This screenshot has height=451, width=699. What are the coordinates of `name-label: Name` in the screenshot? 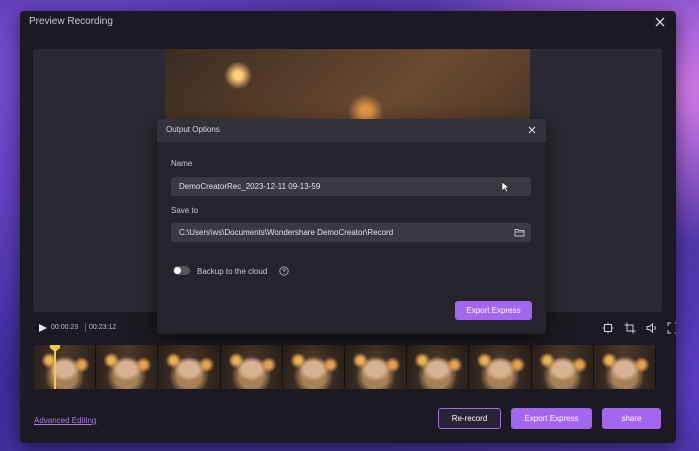 It's located at (182, 163).